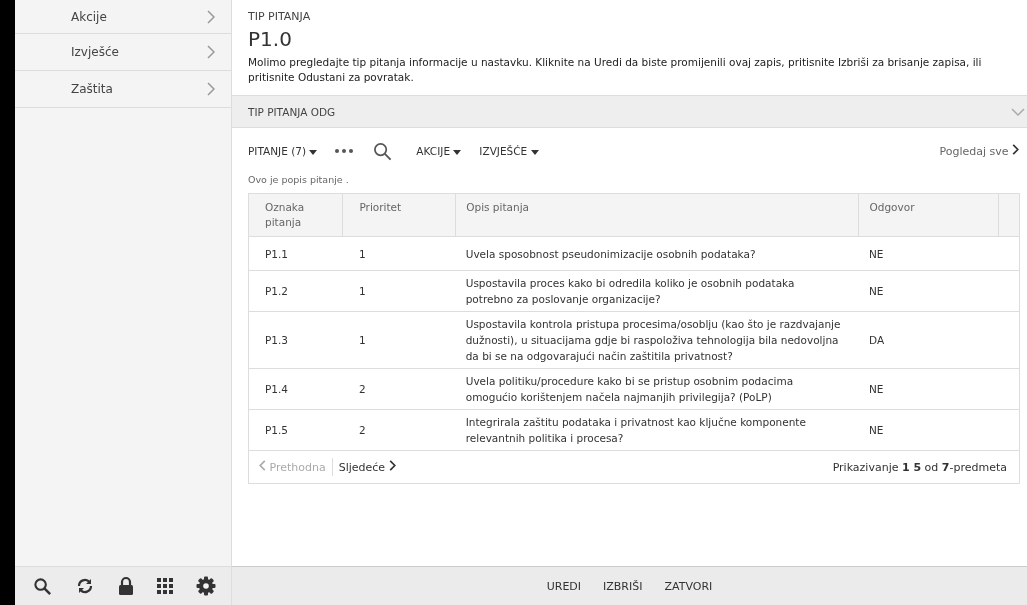 The height and width of the screenshot is (605, 1027). I want to click on table-cell: Uvela sposobnost pseudonimizacije osobnih podataka?, so click(657, 253).